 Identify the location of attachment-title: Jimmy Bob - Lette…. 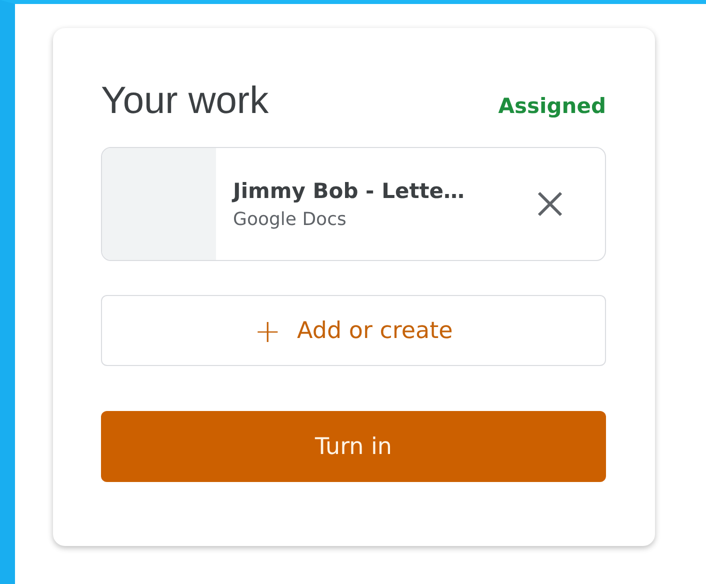
(349, 190).